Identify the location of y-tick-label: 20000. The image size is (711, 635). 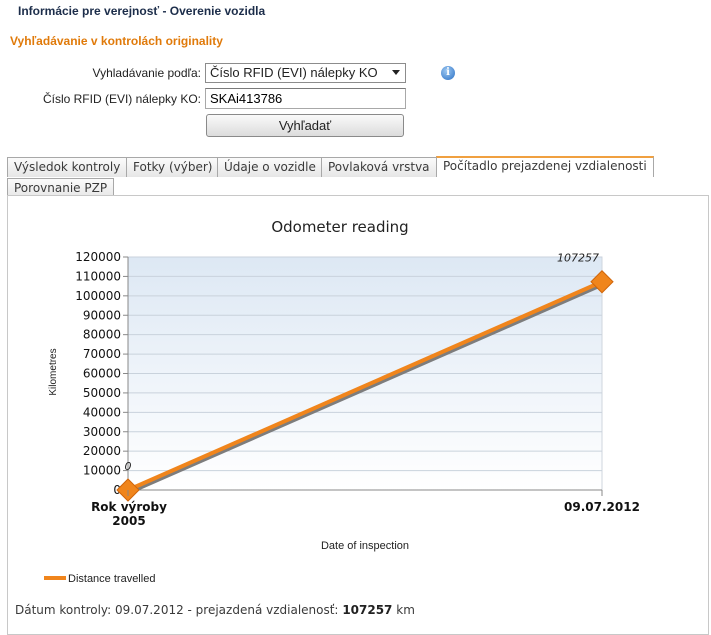
(102, 451).